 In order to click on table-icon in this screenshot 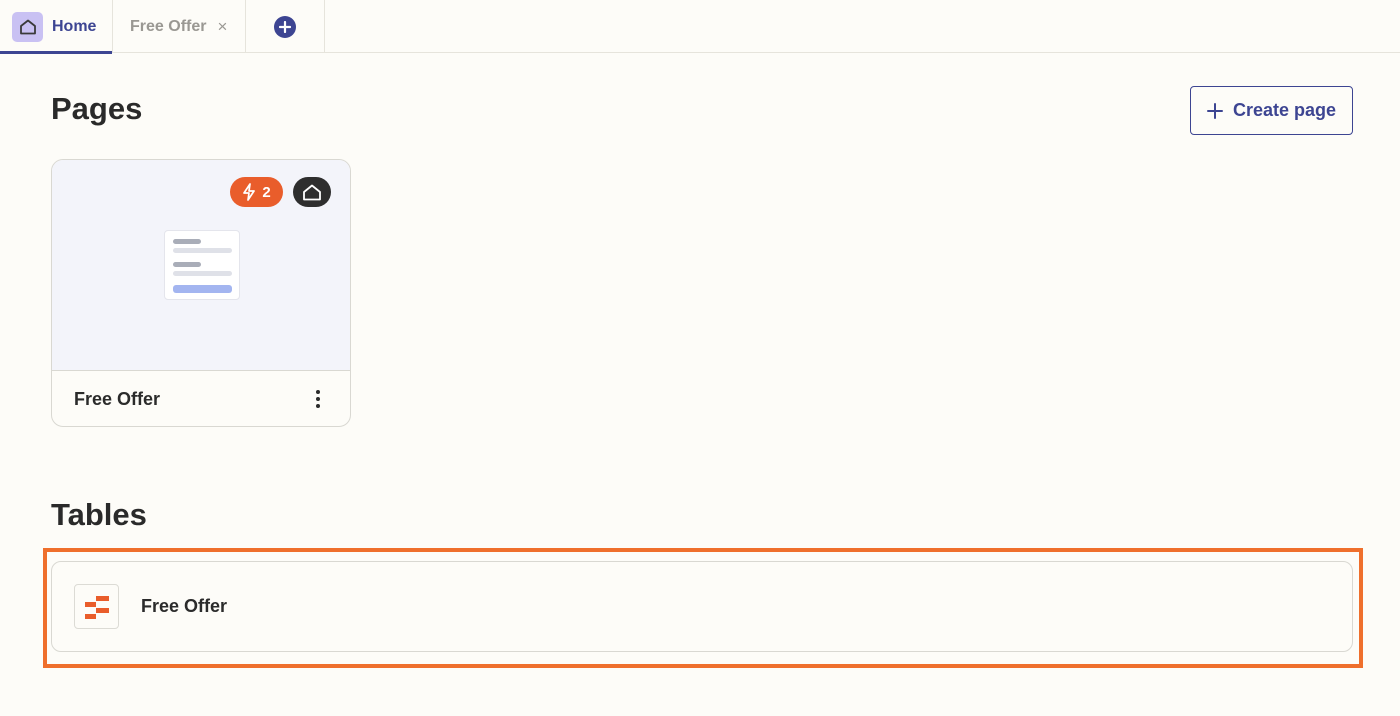, I will do `click(96, 606)`.